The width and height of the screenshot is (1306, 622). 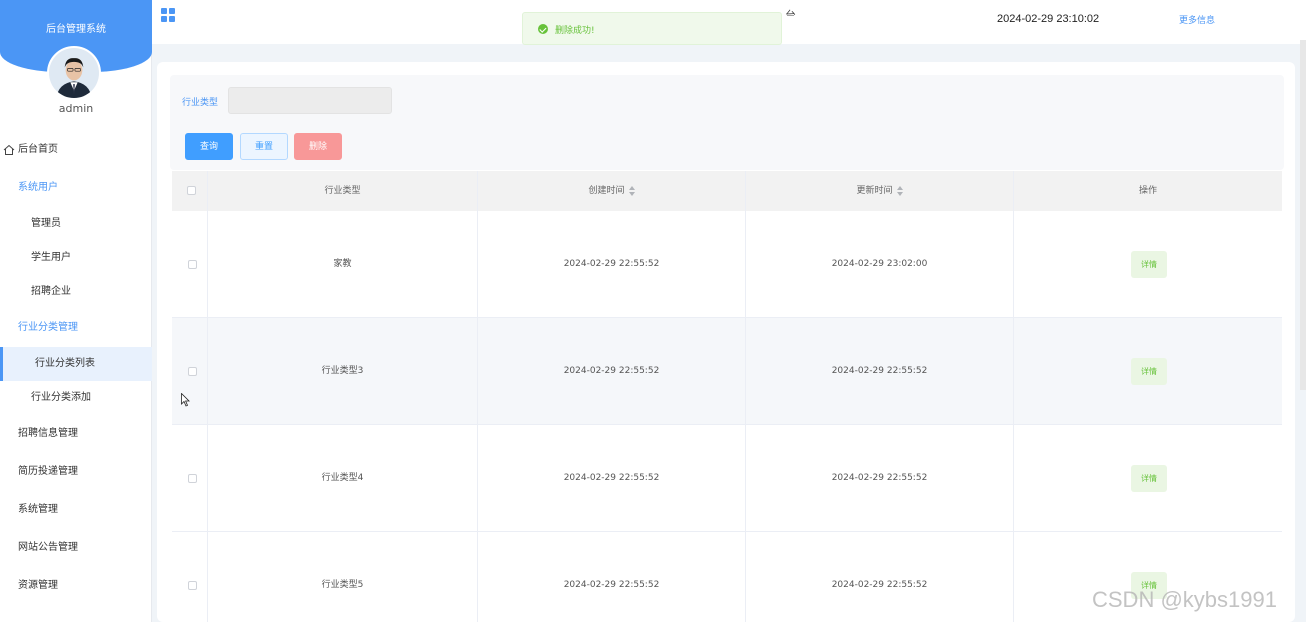 I want to click on header-checkbox-cell, so click(x=190, y=191).